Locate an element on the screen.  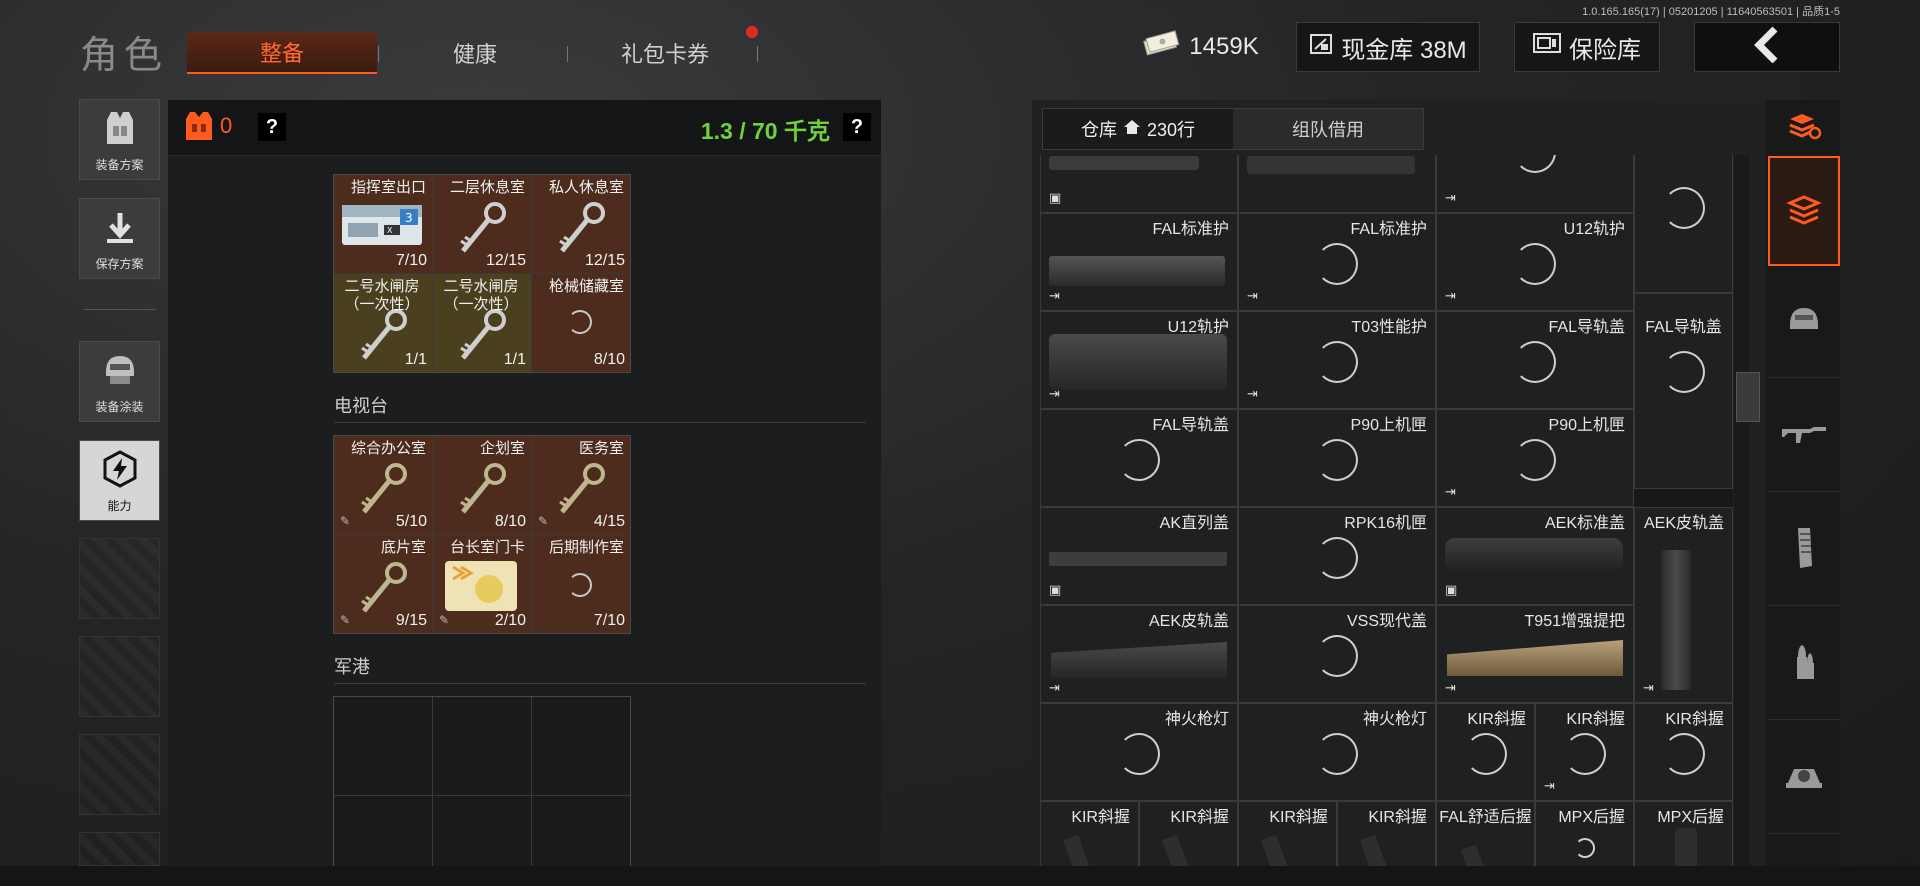
tab-gift-coupons: 礼包卡券 is located at coordinates (665, 53).